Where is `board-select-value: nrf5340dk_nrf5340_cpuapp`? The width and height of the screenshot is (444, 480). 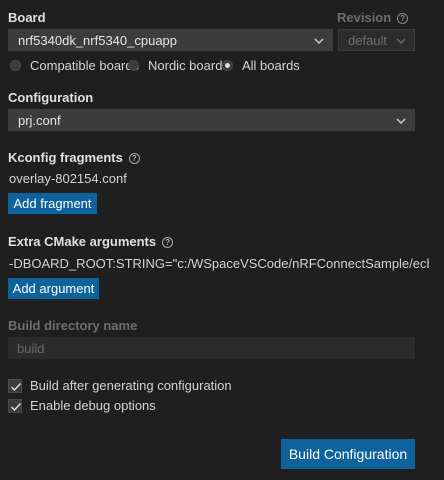 board-select-value: nrf5340dk_nrf5340_cpuapp is located at coordinates (98, 40).